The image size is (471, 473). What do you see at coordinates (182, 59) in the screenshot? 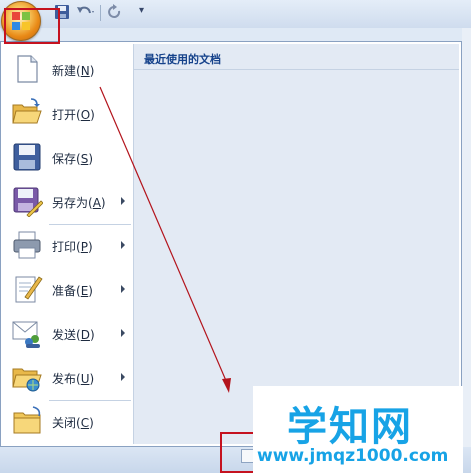
I see `recent-documents-title: 最近使用的文档` at bounding box center [182, 59].